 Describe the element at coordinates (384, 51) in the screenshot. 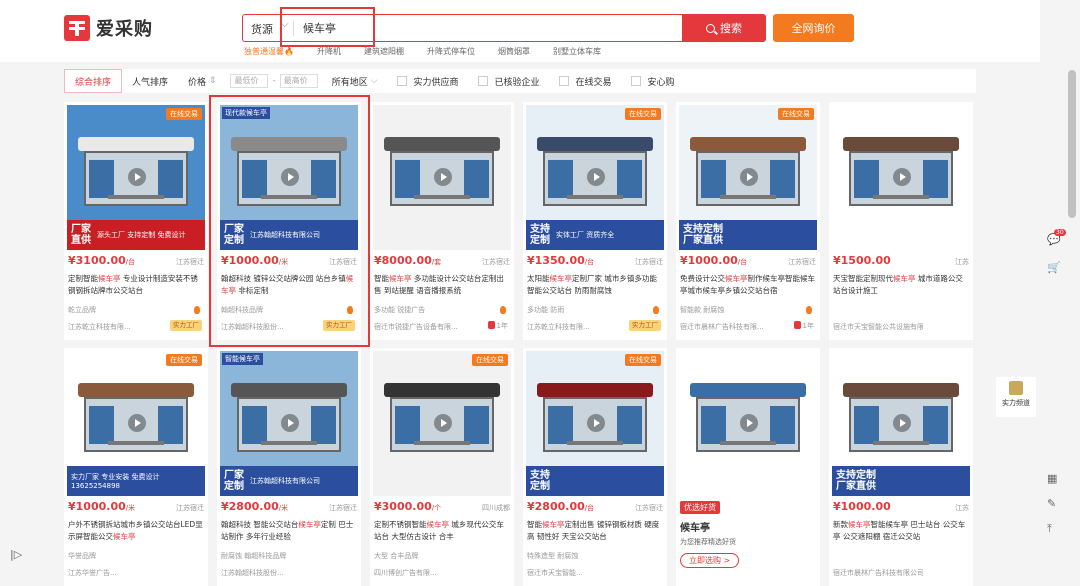

I see `hotword: 建筑遮阳棚` at that location.